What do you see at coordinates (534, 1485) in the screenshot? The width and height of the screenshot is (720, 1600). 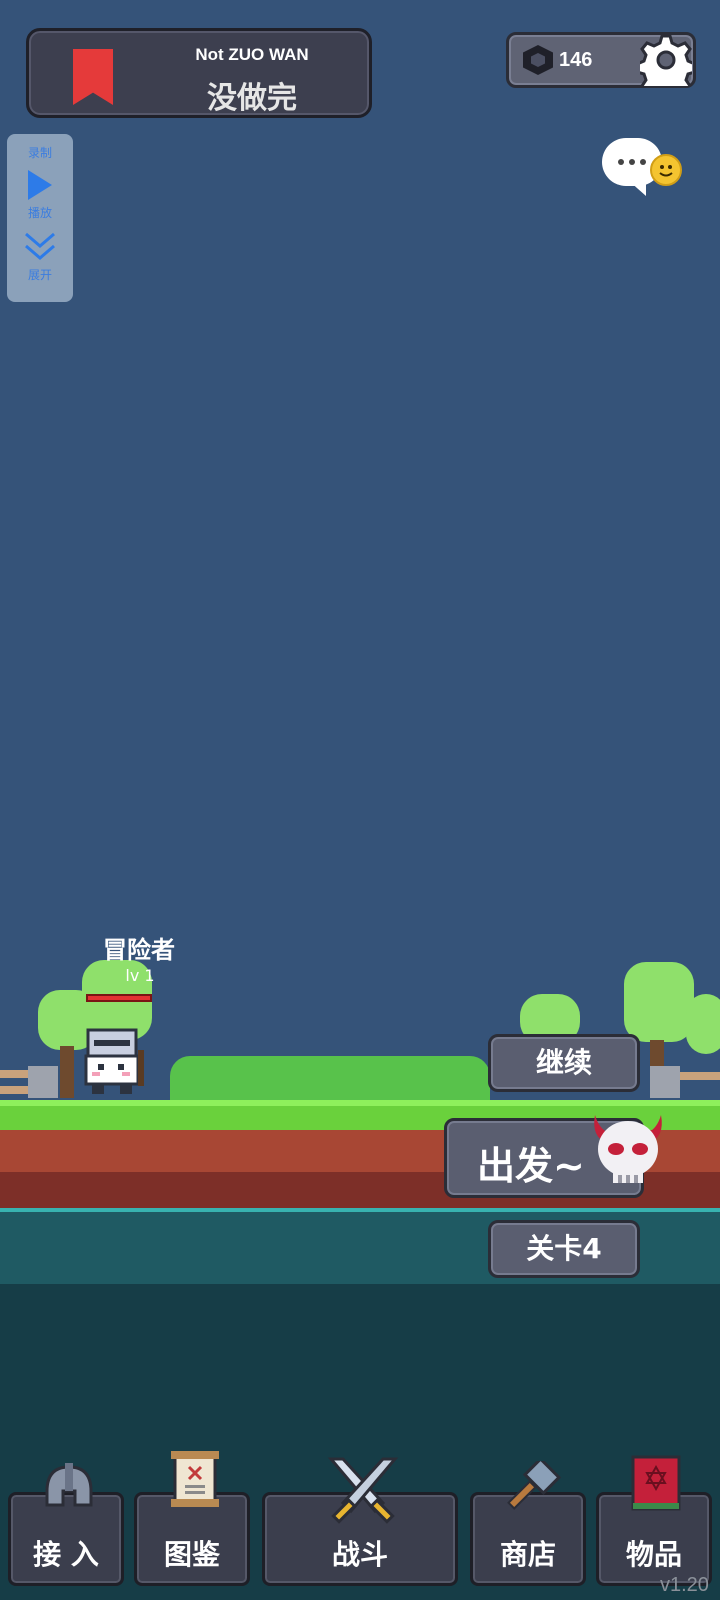 I see `hammer-icon` at bounding box center [534, 1485].